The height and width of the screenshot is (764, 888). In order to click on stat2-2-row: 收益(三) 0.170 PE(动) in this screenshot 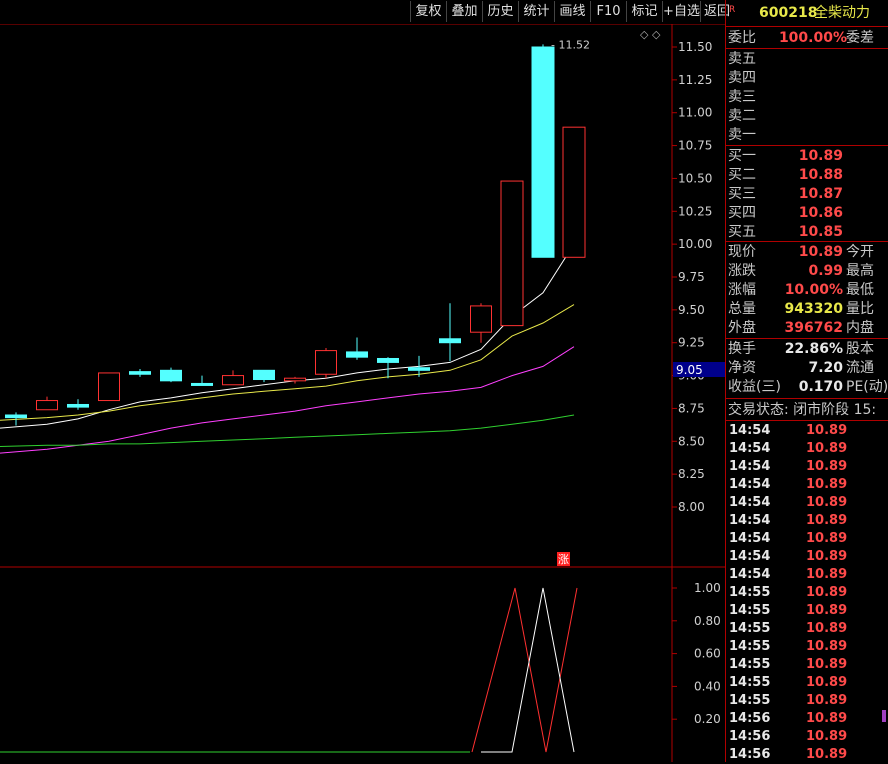, I will do `click(807, 387)`.